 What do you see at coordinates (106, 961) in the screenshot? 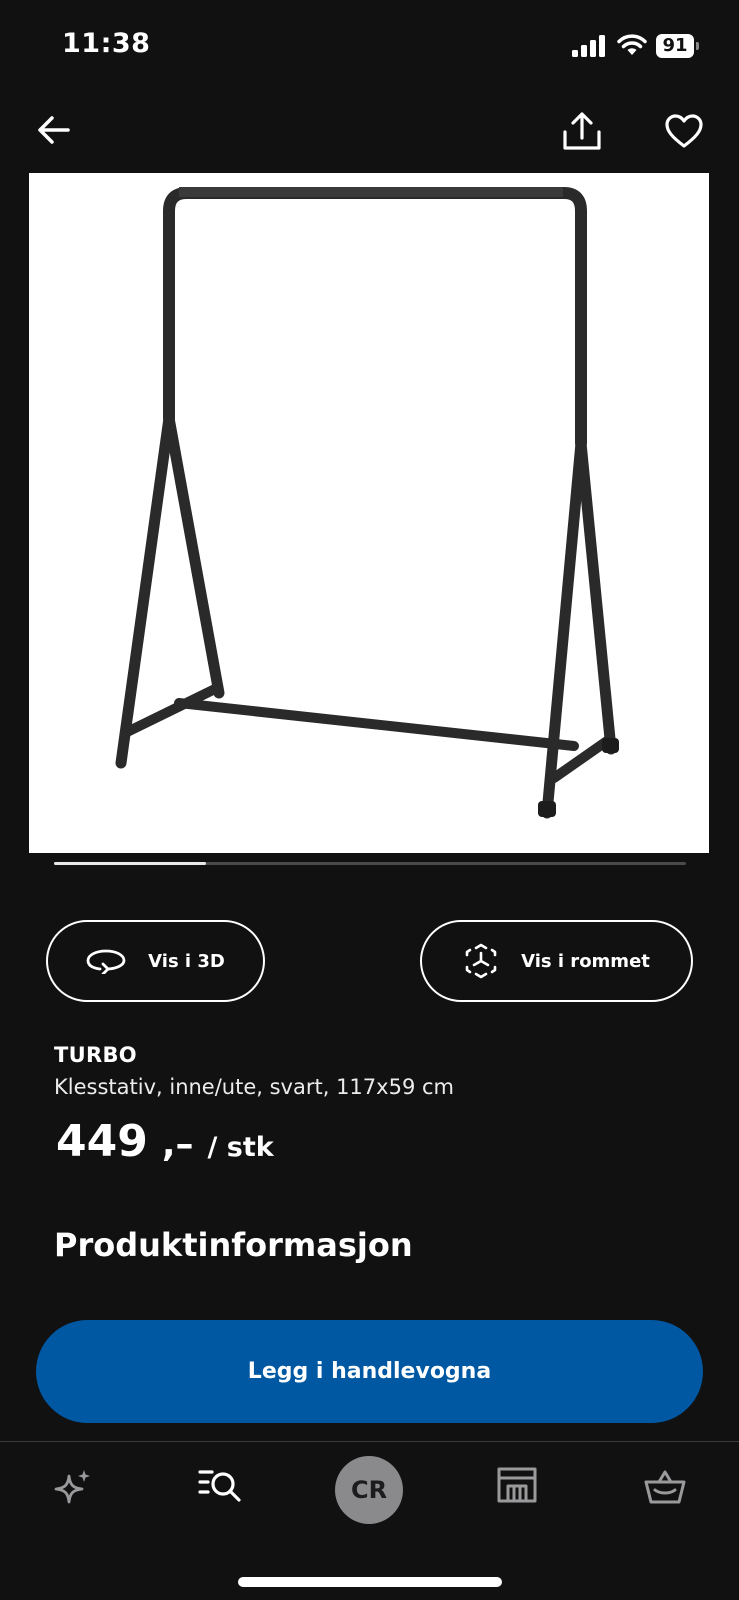
I see `rotate-3d-icon` at bounding box center [106, 961].